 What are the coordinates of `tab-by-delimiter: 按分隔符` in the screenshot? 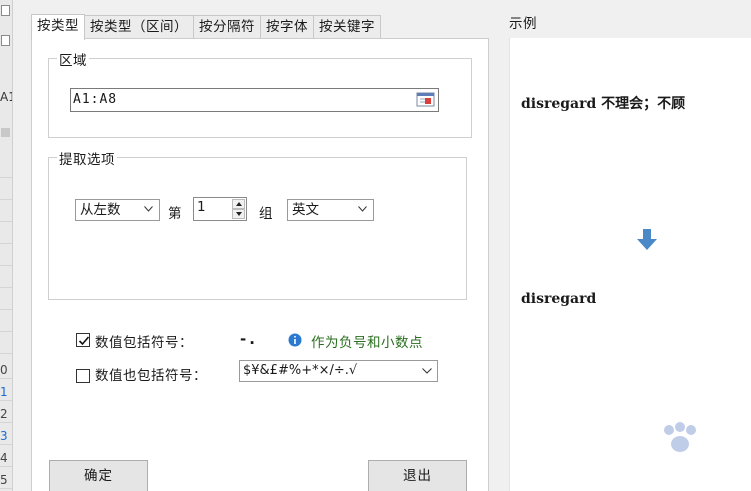 It's located at (227, 27).